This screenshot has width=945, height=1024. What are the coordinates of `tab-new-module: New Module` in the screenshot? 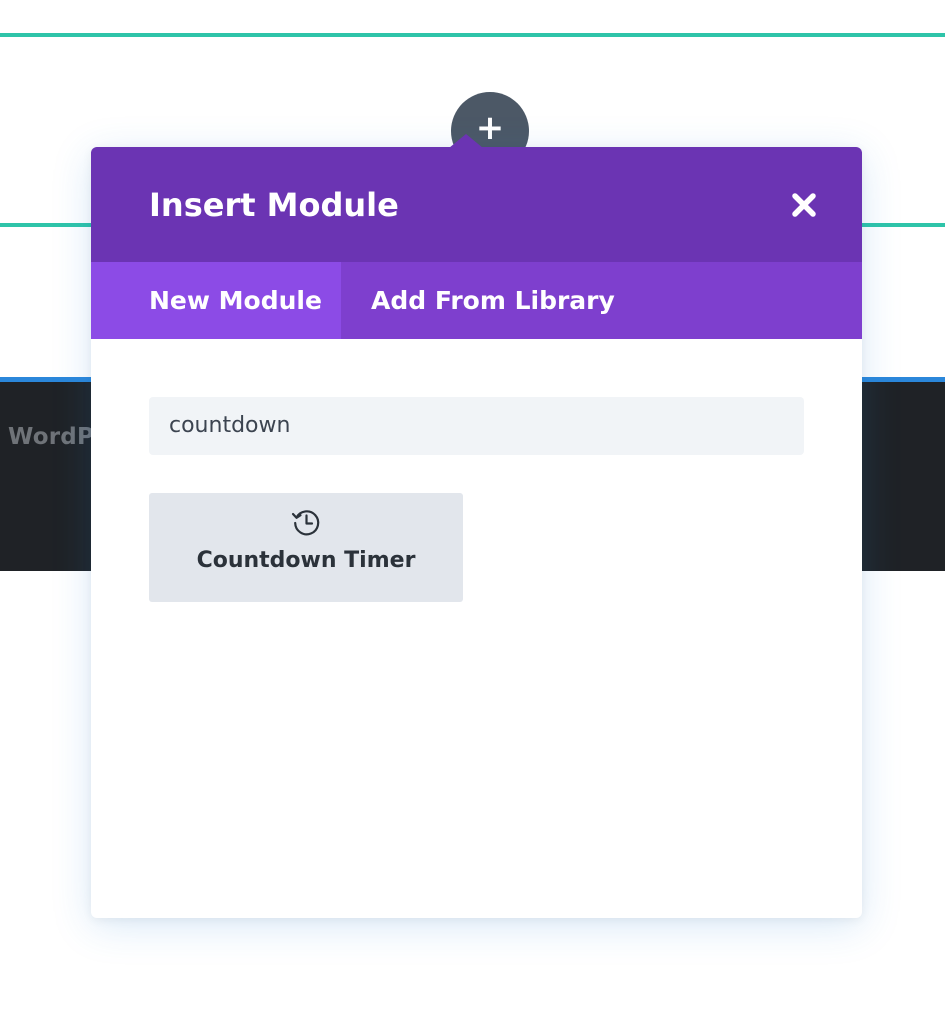 It's located at (216, 300).